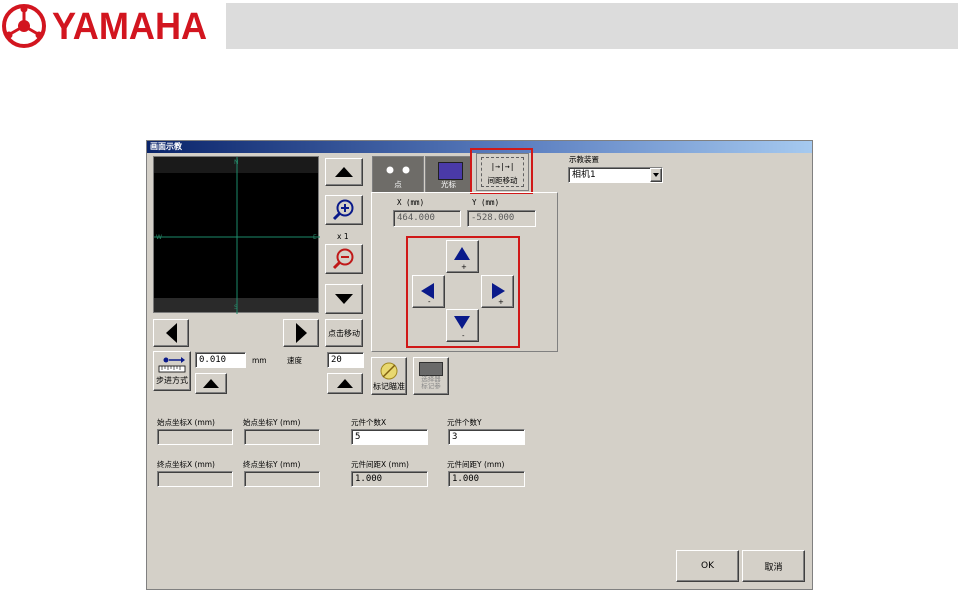 This screenshot has height=590, width=958. What do you see at coordinates (236, 162) in the screenshot?
I see `compass-north: N` at bounding box center [236, 162].